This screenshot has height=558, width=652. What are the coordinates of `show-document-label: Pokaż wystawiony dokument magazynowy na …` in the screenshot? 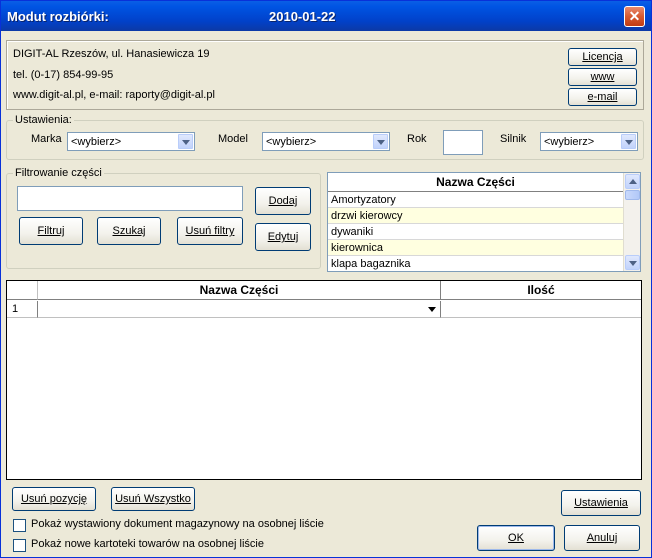 It's located at (177, 524).